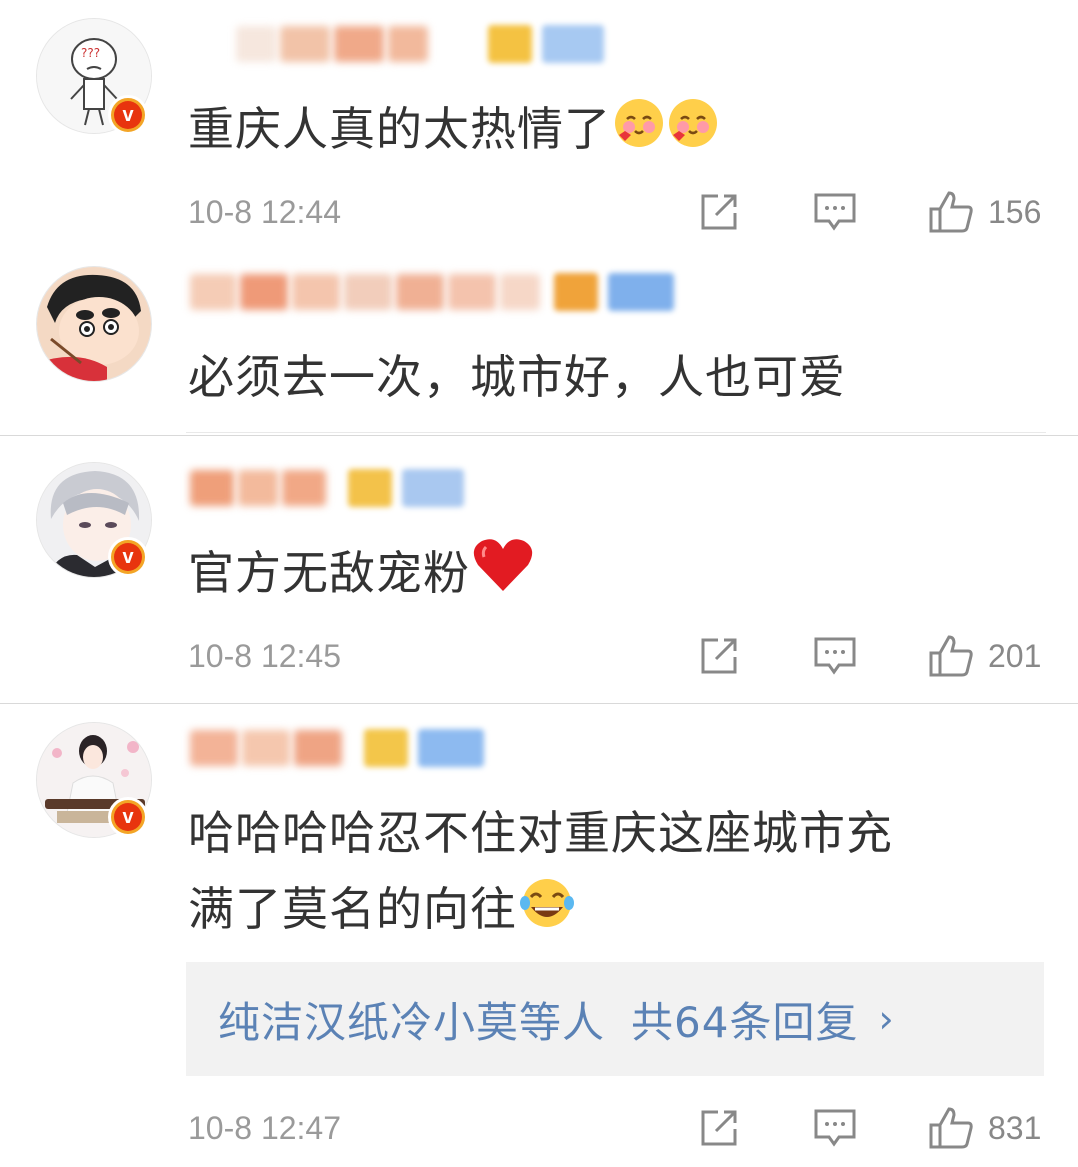 This screenshot has height=1167, width=1078. I want to click on comment-text: 官方无敌宠粉, so click(361, 575).